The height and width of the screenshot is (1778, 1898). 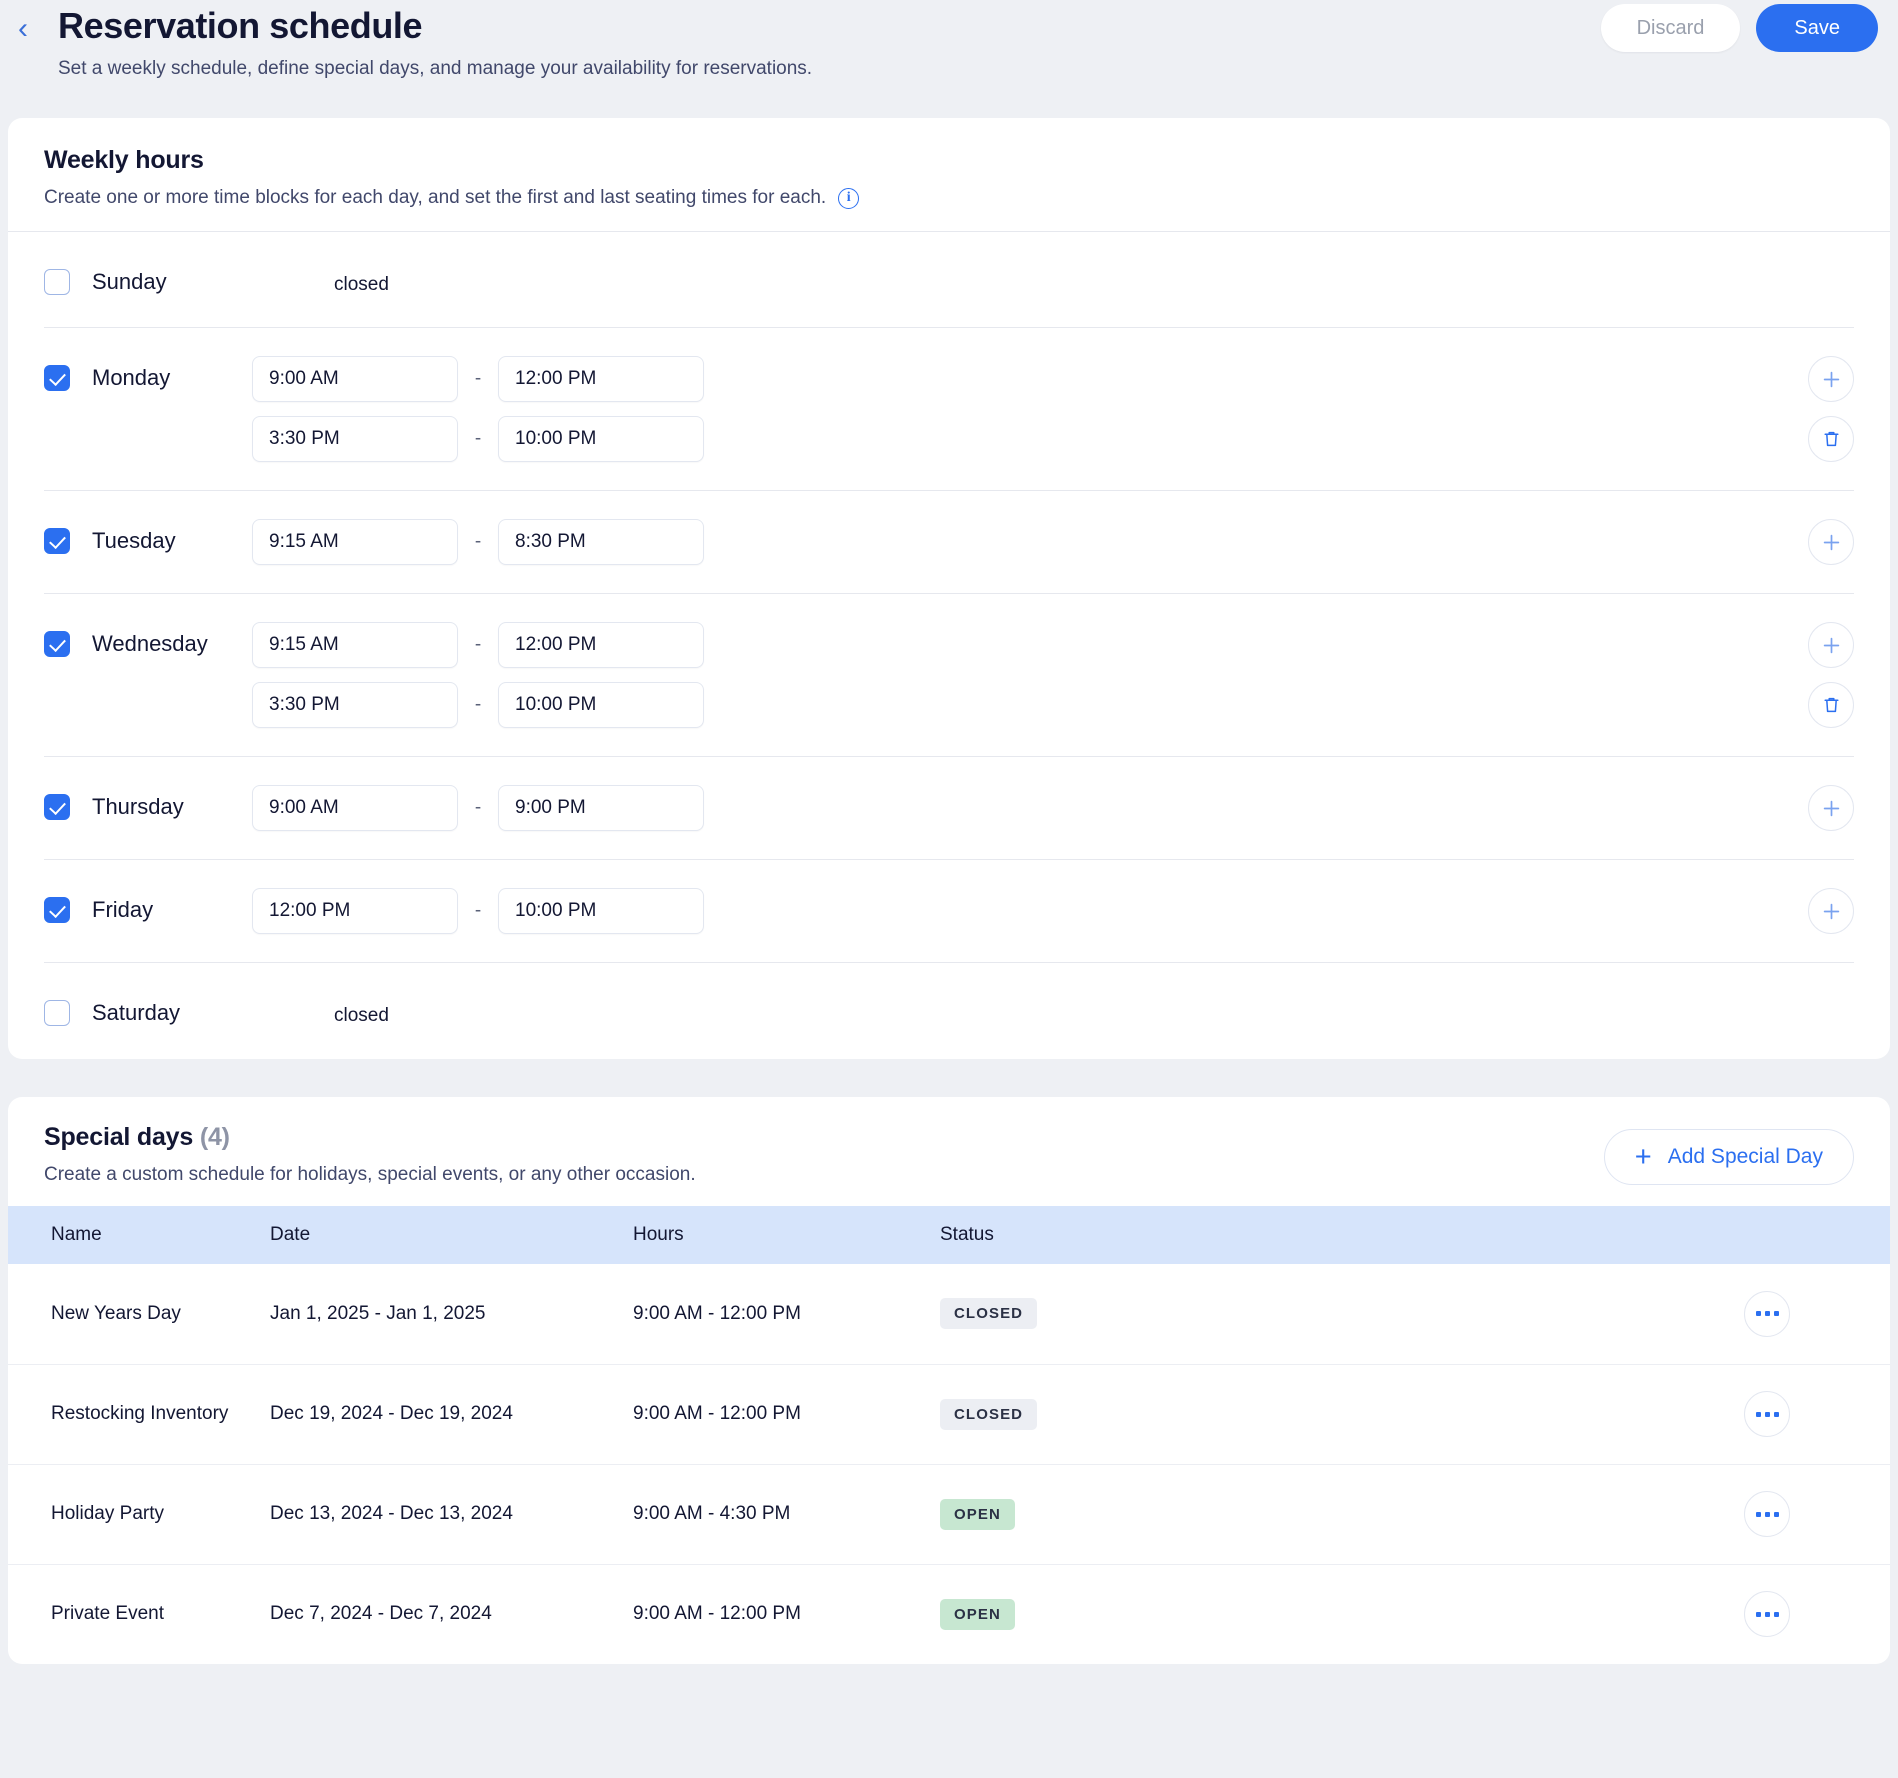 I want to click on day-label-wrap: Saturday, so click(x=148, y=1009).